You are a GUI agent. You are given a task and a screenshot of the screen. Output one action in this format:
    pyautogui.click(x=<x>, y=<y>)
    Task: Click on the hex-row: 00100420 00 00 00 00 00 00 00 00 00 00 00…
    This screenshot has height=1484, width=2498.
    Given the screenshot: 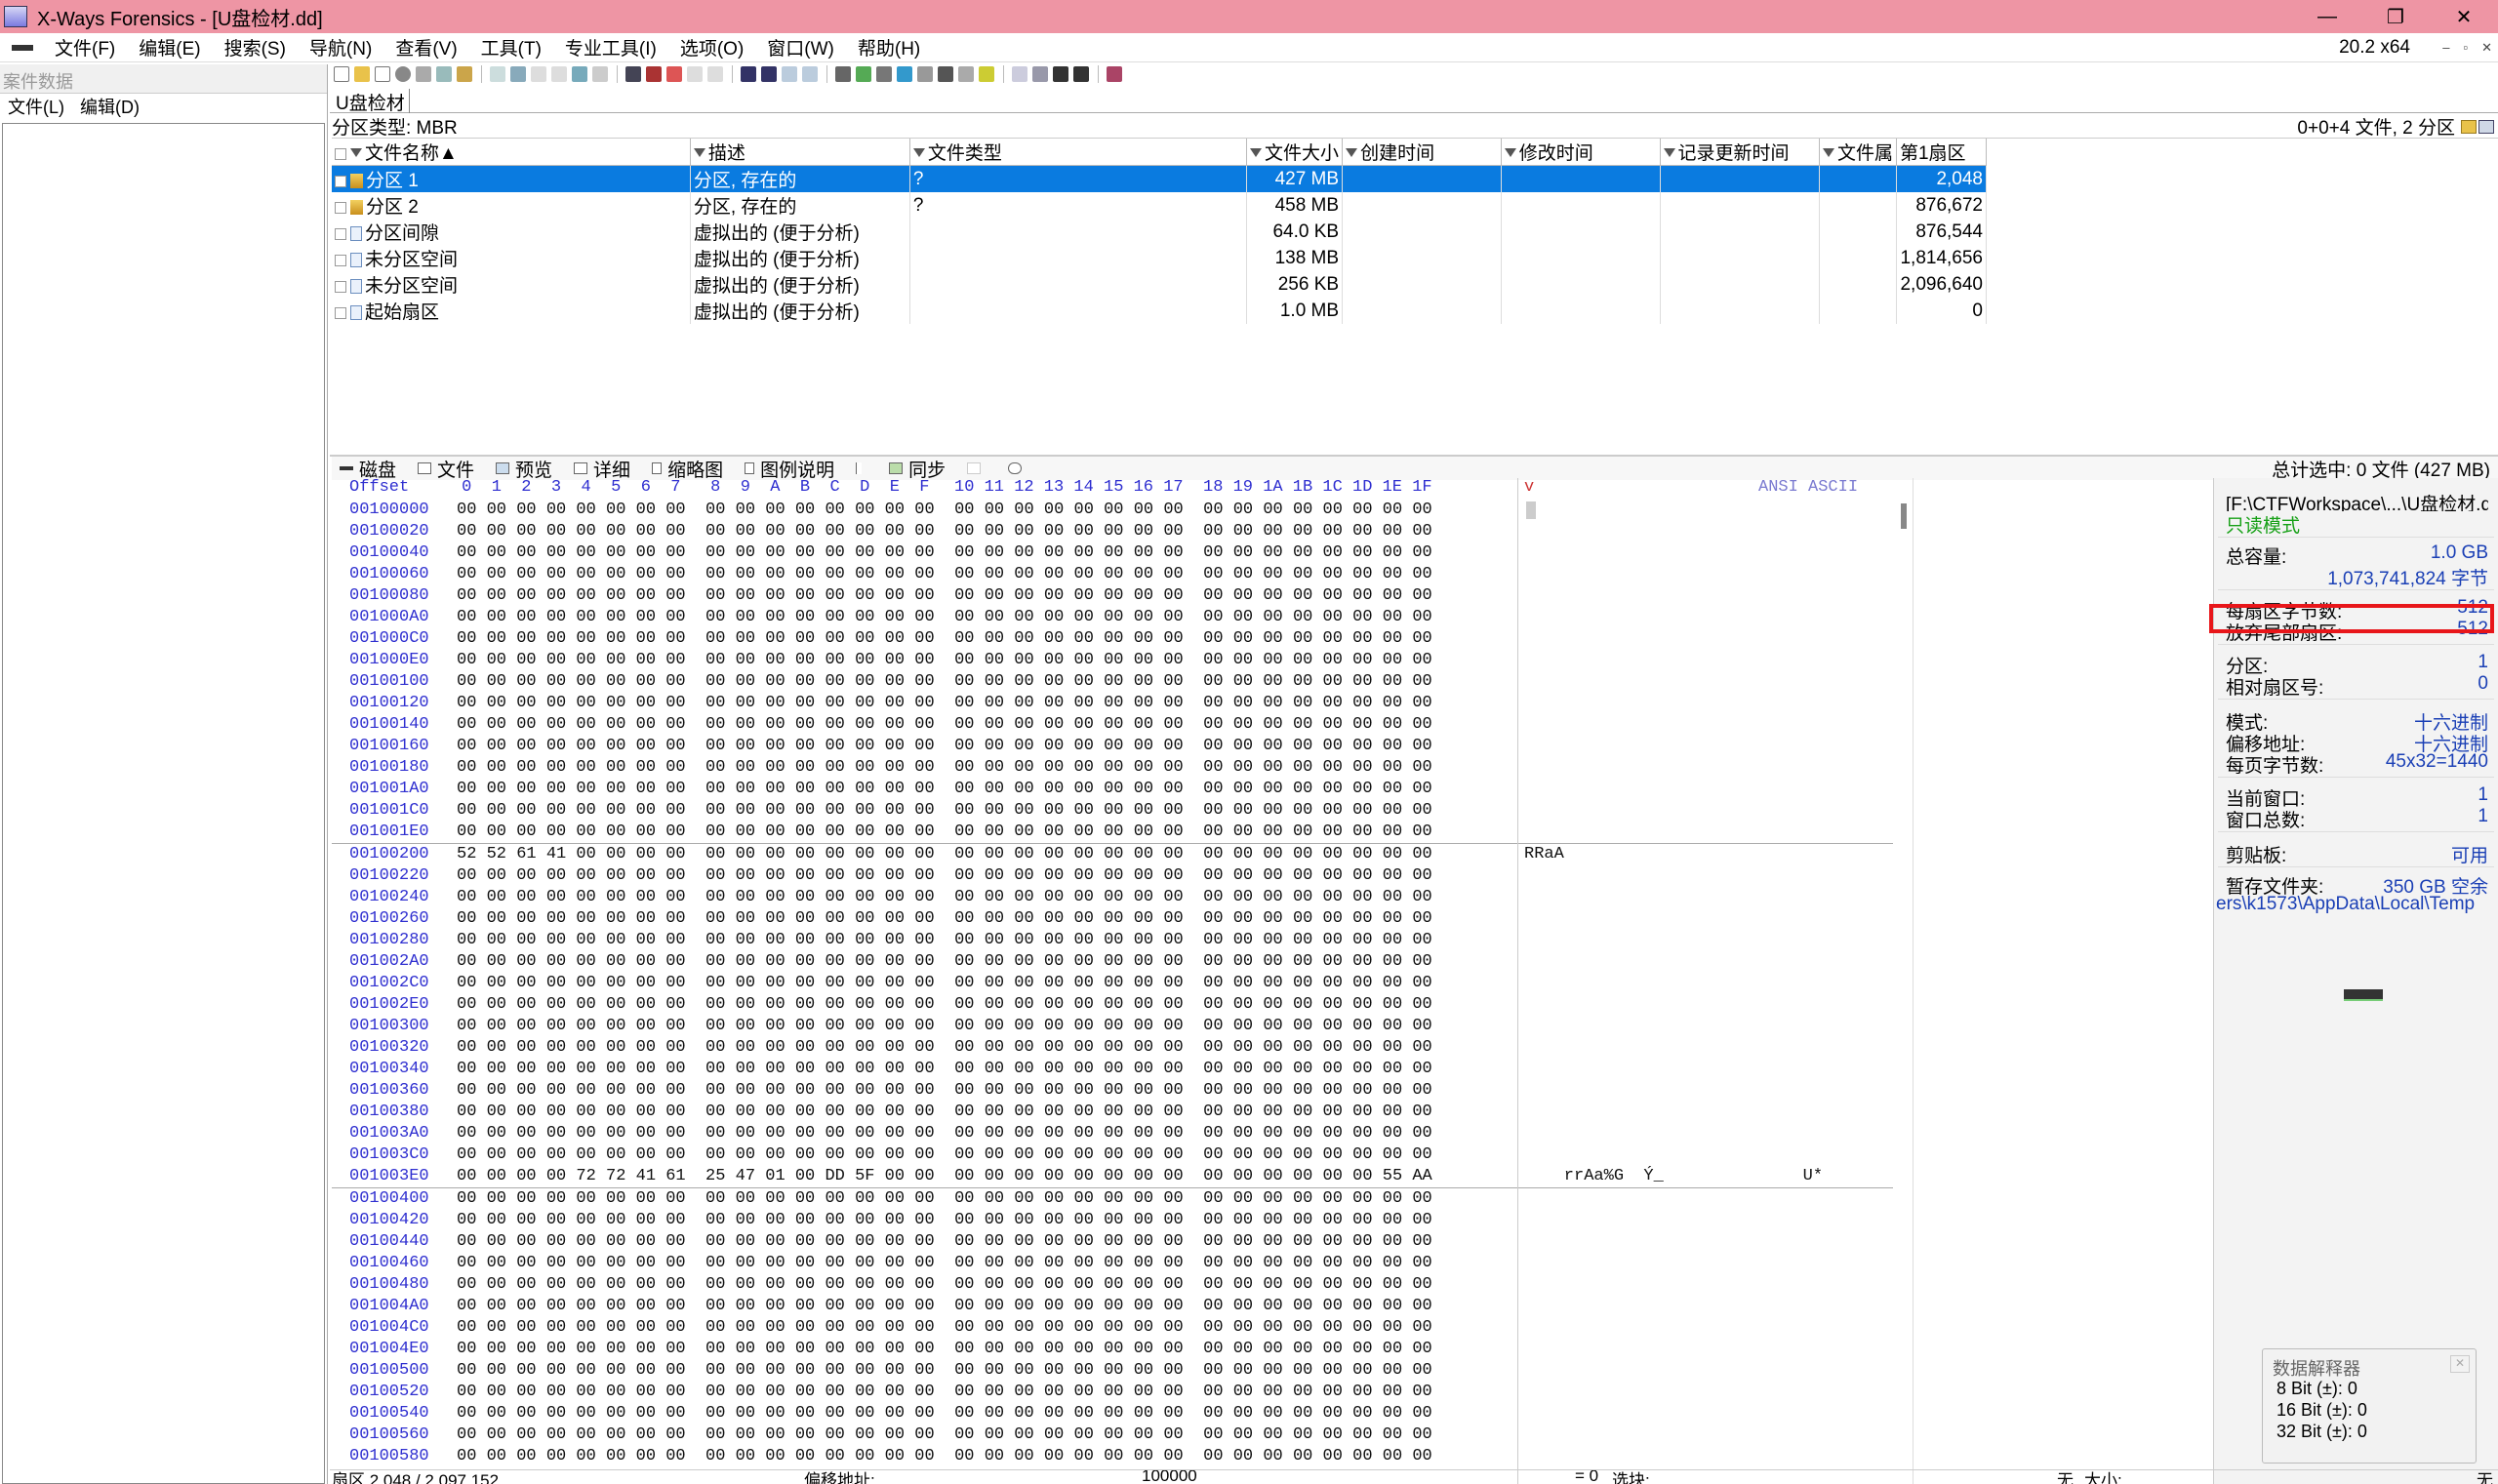 What is the action you would take?
    pyautogui.click(x=1122, y=1220)
    